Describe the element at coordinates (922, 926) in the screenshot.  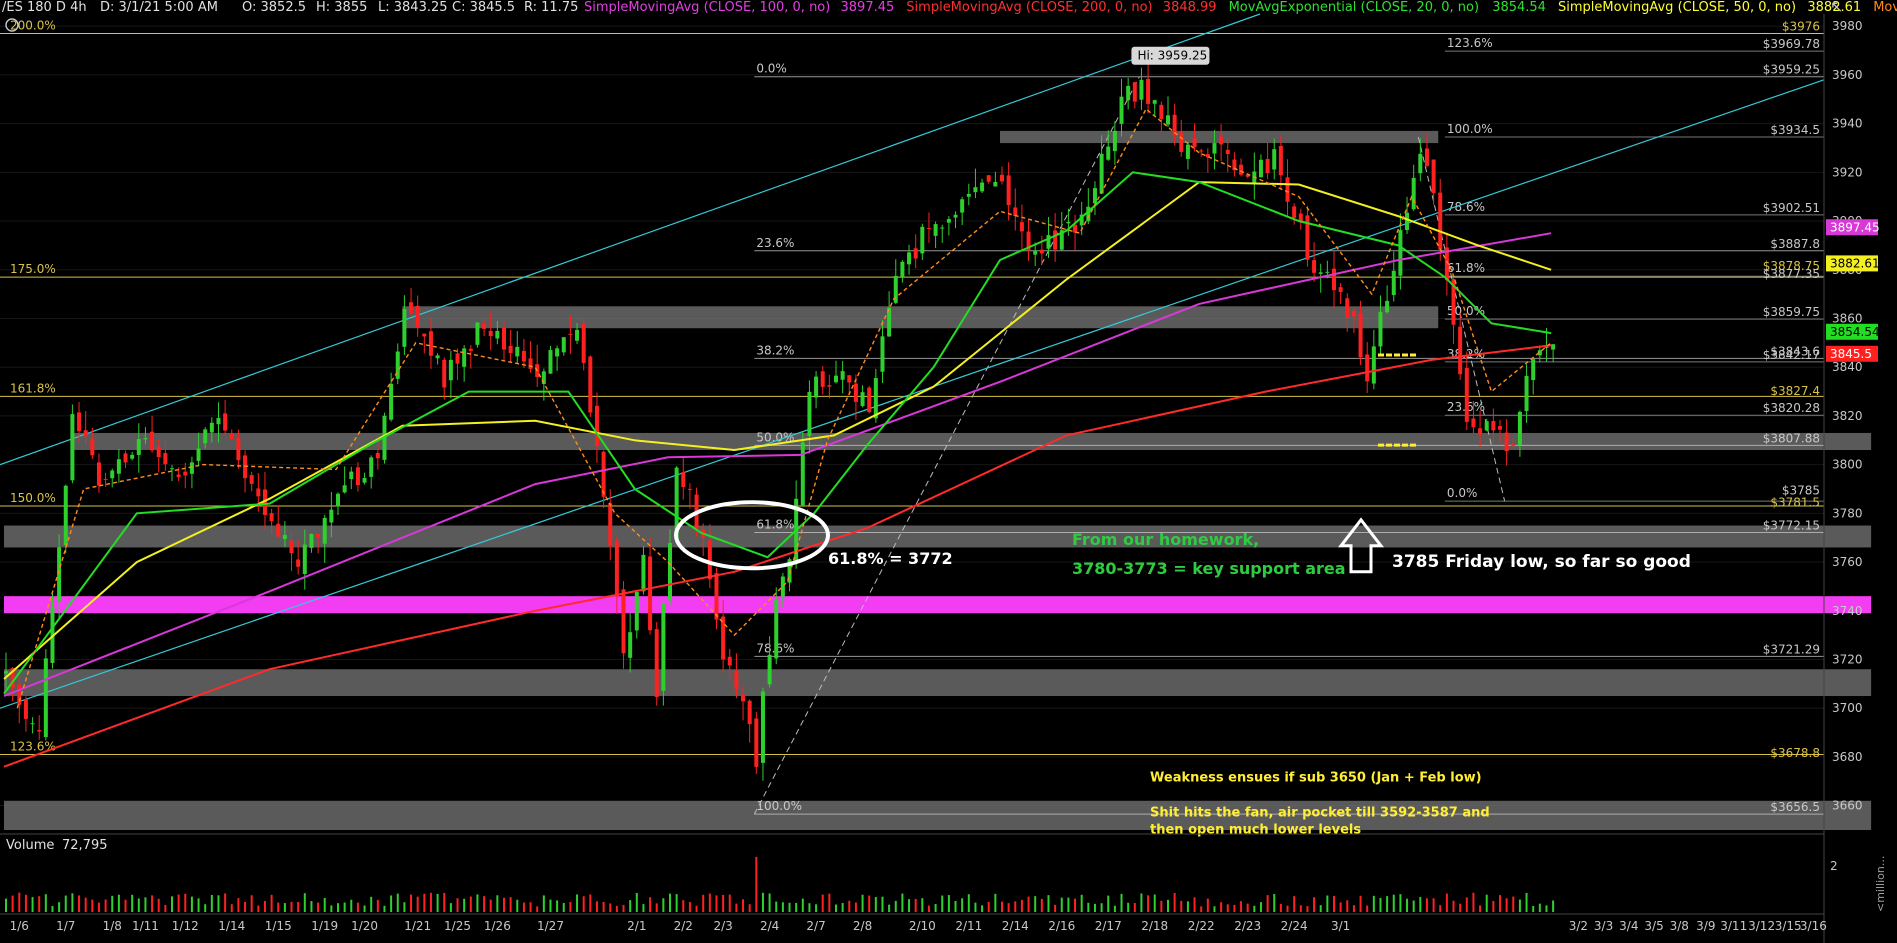
I see `time-tick-label: 2/10` at that location.